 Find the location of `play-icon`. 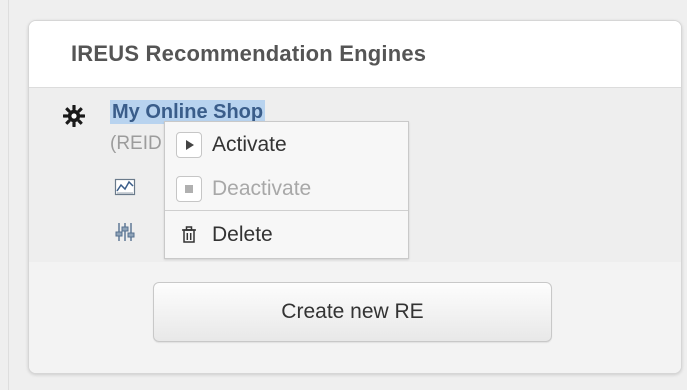

play-icon is located at coordinates (189, 145).